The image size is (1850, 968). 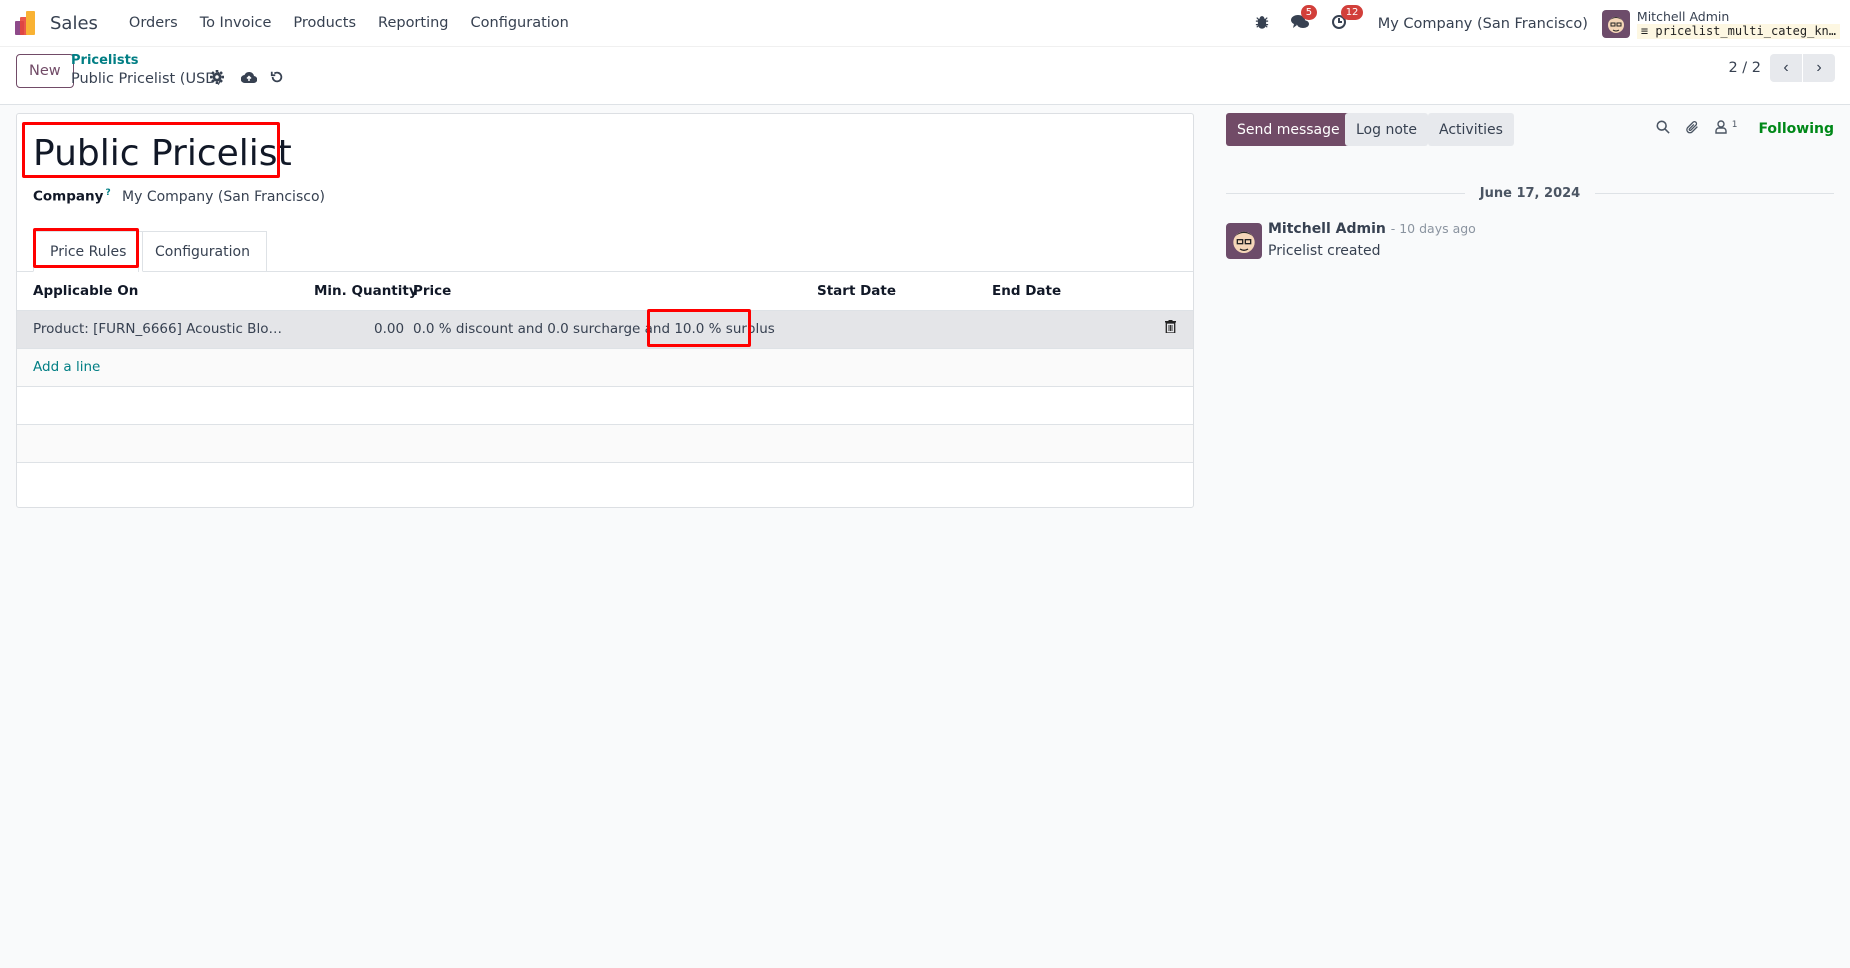 I want to click on company-label: Company?, so click(x=72, y=196).